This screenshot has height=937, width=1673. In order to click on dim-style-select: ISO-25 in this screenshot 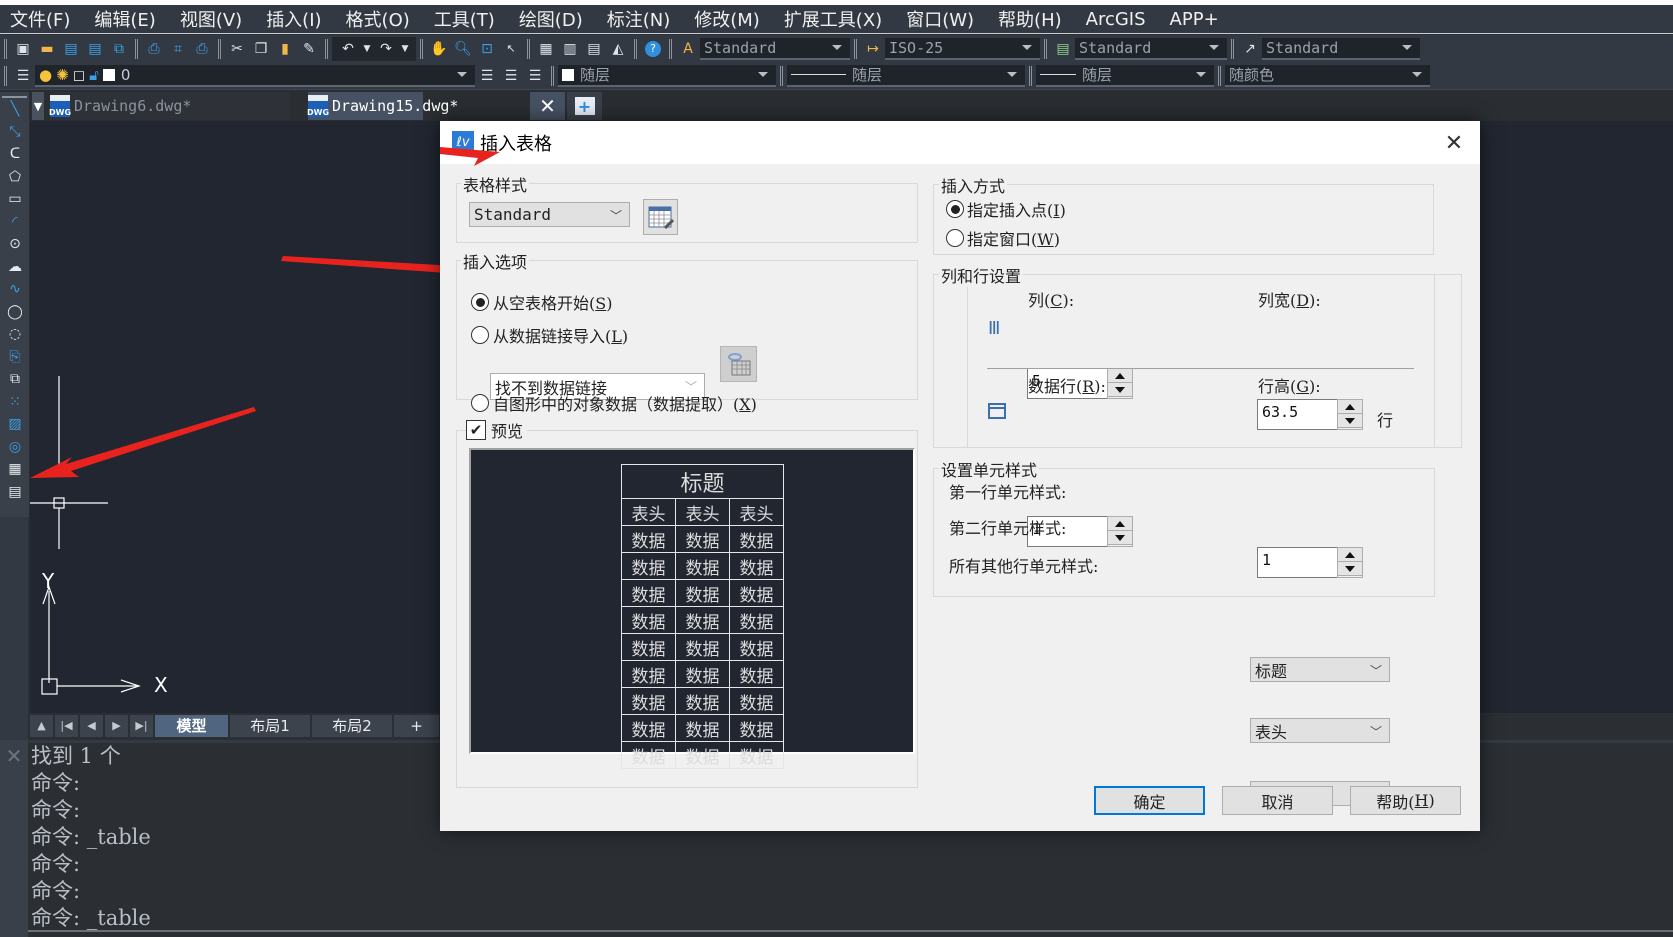, I will do `click(962, 48)`.